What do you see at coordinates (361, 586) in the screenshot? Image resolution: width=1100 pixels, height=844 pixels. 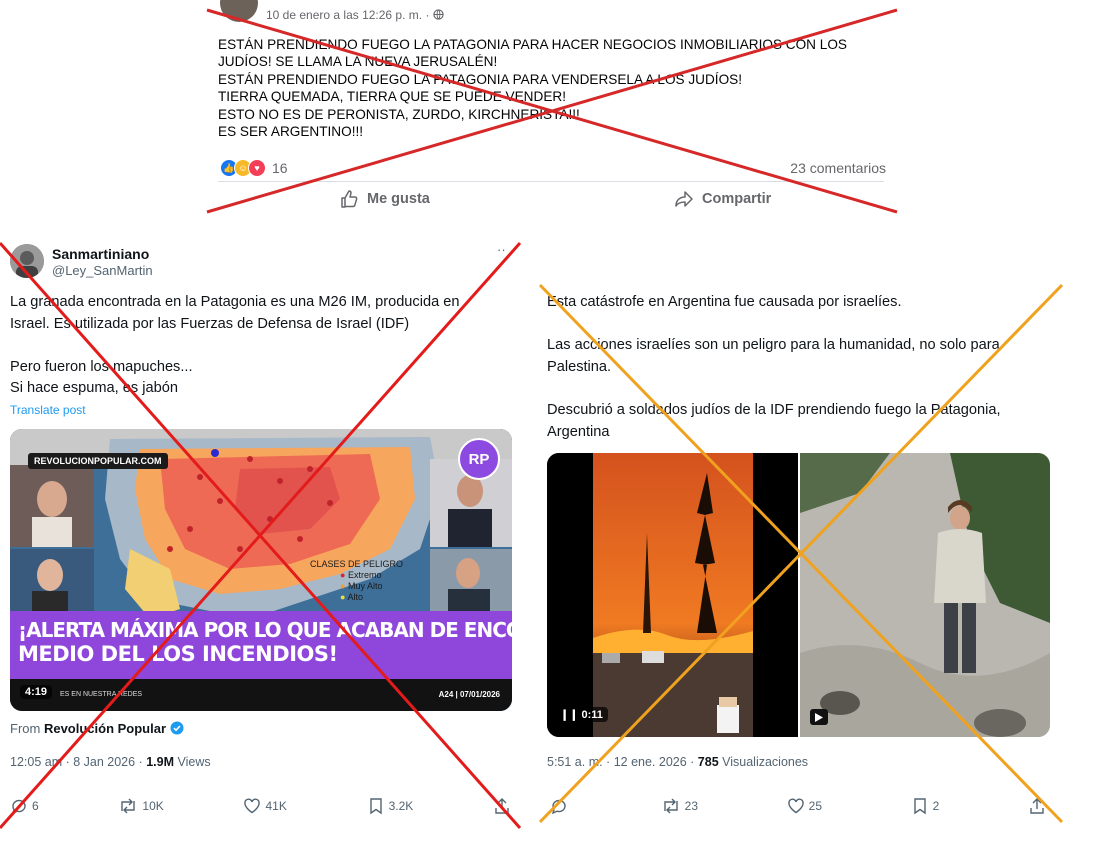 I see `legend-item: ● Muy Alto` at bounding box center [361, 586].